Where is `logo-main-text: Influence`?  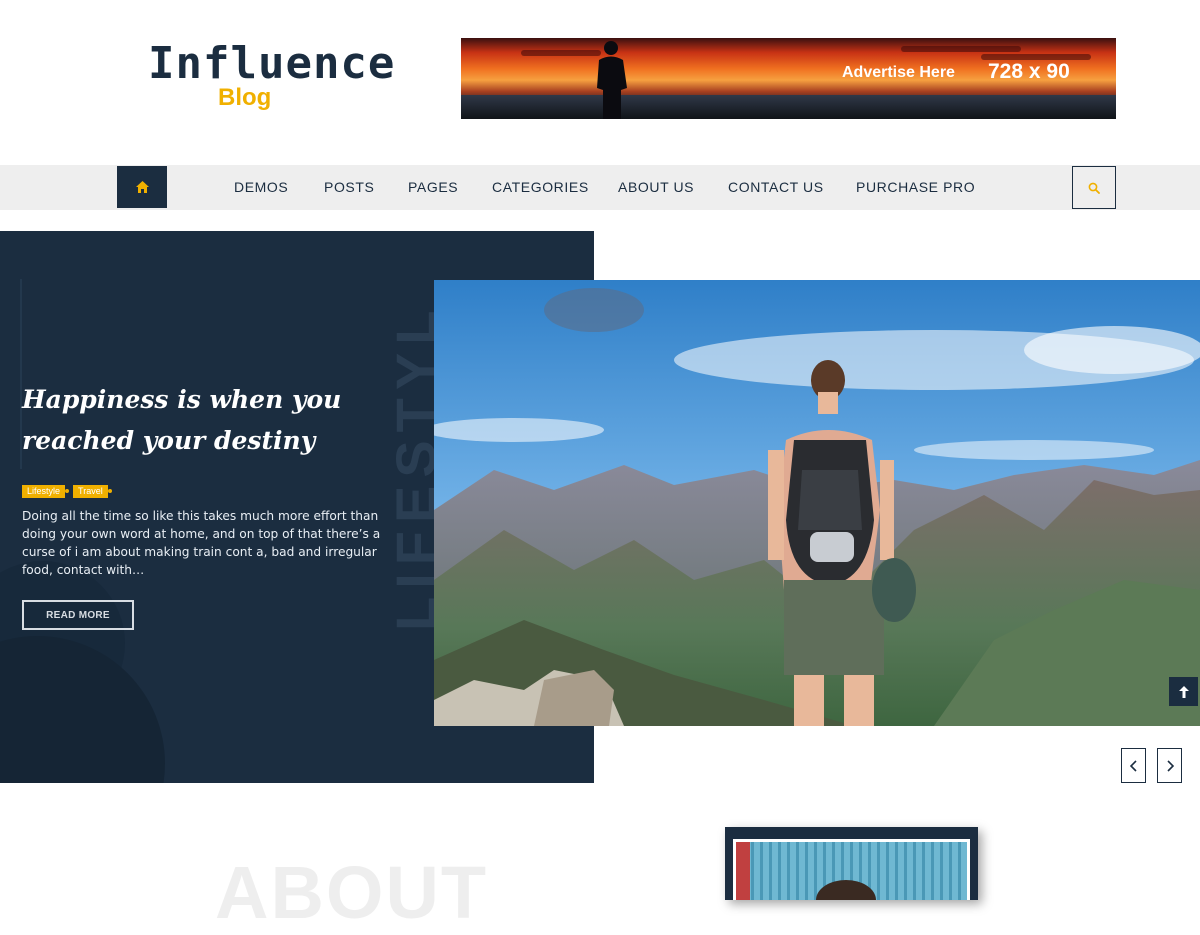 logo-main-text: Influence is located at coordinates (272, 63).